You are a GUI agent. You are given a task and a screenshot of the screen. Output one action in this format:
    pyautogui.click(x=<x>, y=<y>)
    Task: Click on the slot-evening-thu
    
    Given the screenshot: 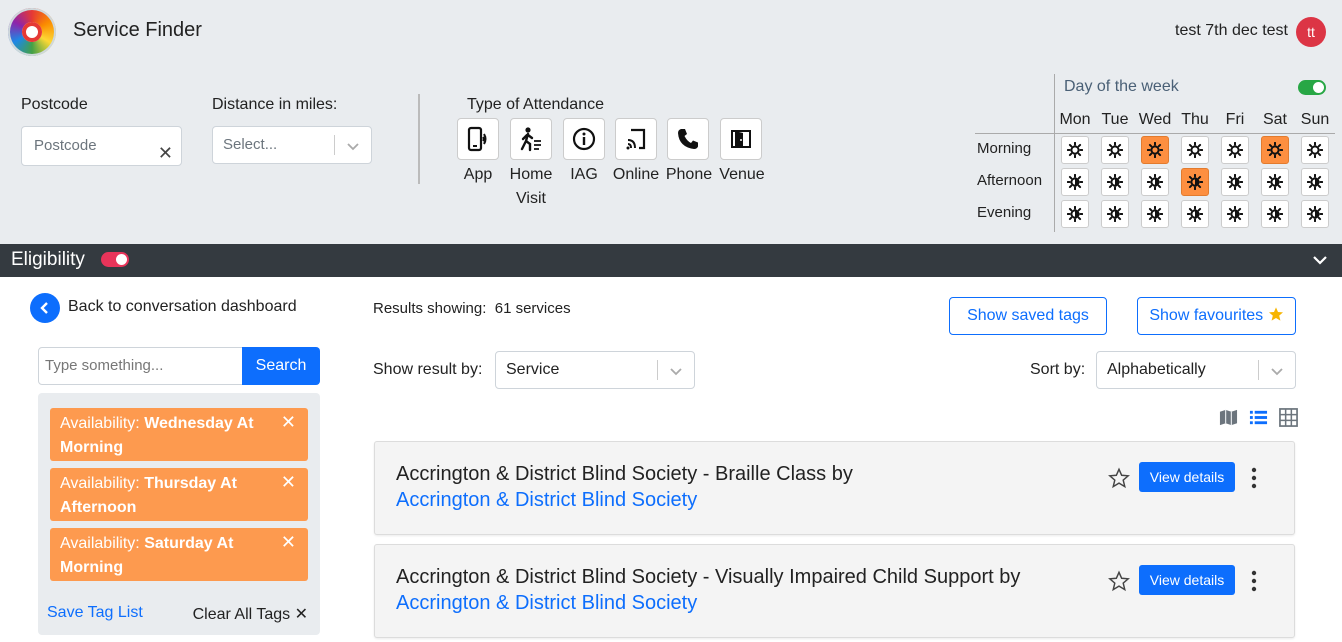 What is the action you would take?
    pyautogui.click(x=1195, y=214)
    